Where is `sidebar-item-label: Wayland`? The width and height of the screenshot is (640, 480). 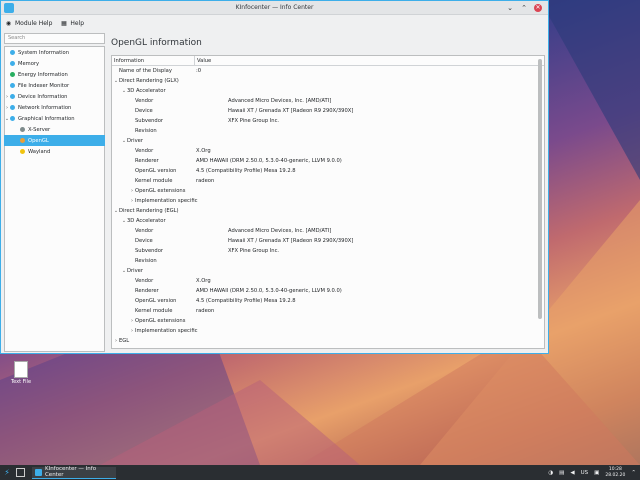
sidebar-item-label: Wayland is located at coordinates (39, 151).